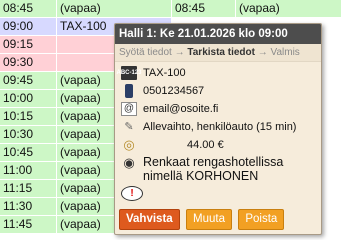 Image resolution: width=341 pixels, height=240 pixels. I want to click on progress-steps: Syötä tiedot → Tarkista tiedot → Valmis, so click(218, 53).